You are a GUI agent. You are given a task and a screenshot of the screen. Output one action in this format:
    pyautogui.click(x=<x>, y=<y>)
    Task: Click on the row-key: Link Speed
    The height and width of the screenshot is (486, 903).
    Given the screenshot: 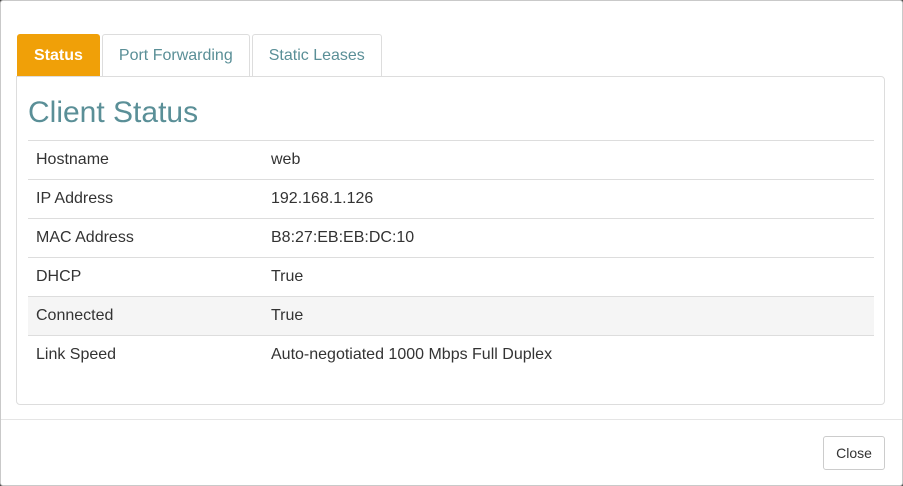 What is the action you would take?
    pyautogui.click(x=145, y=354)
    